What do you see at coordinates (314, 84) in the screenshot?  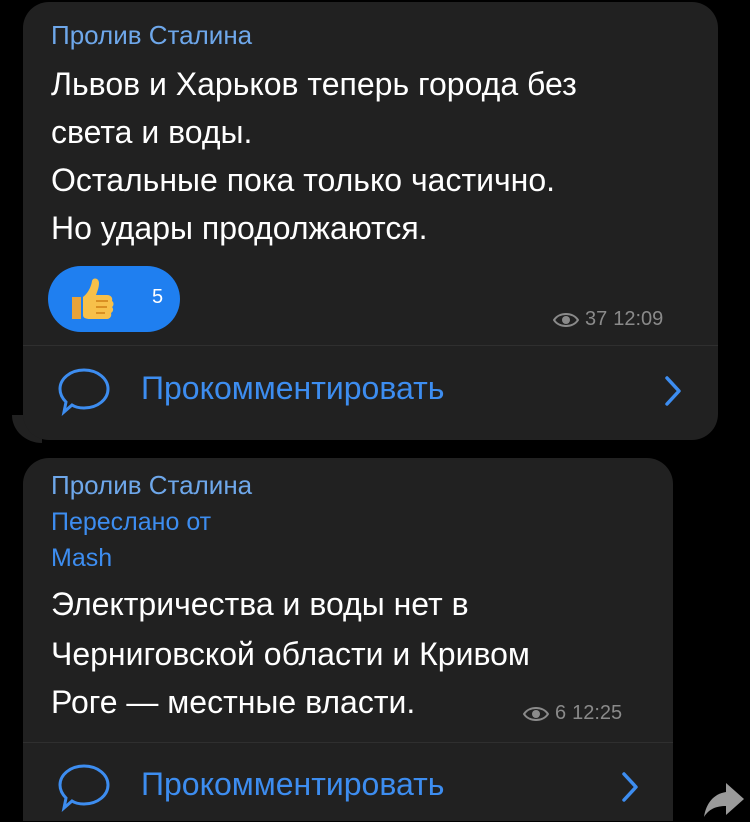 I see `message-text-line: Львов и Харьков теперь города без` at bounding box center [314, 84].